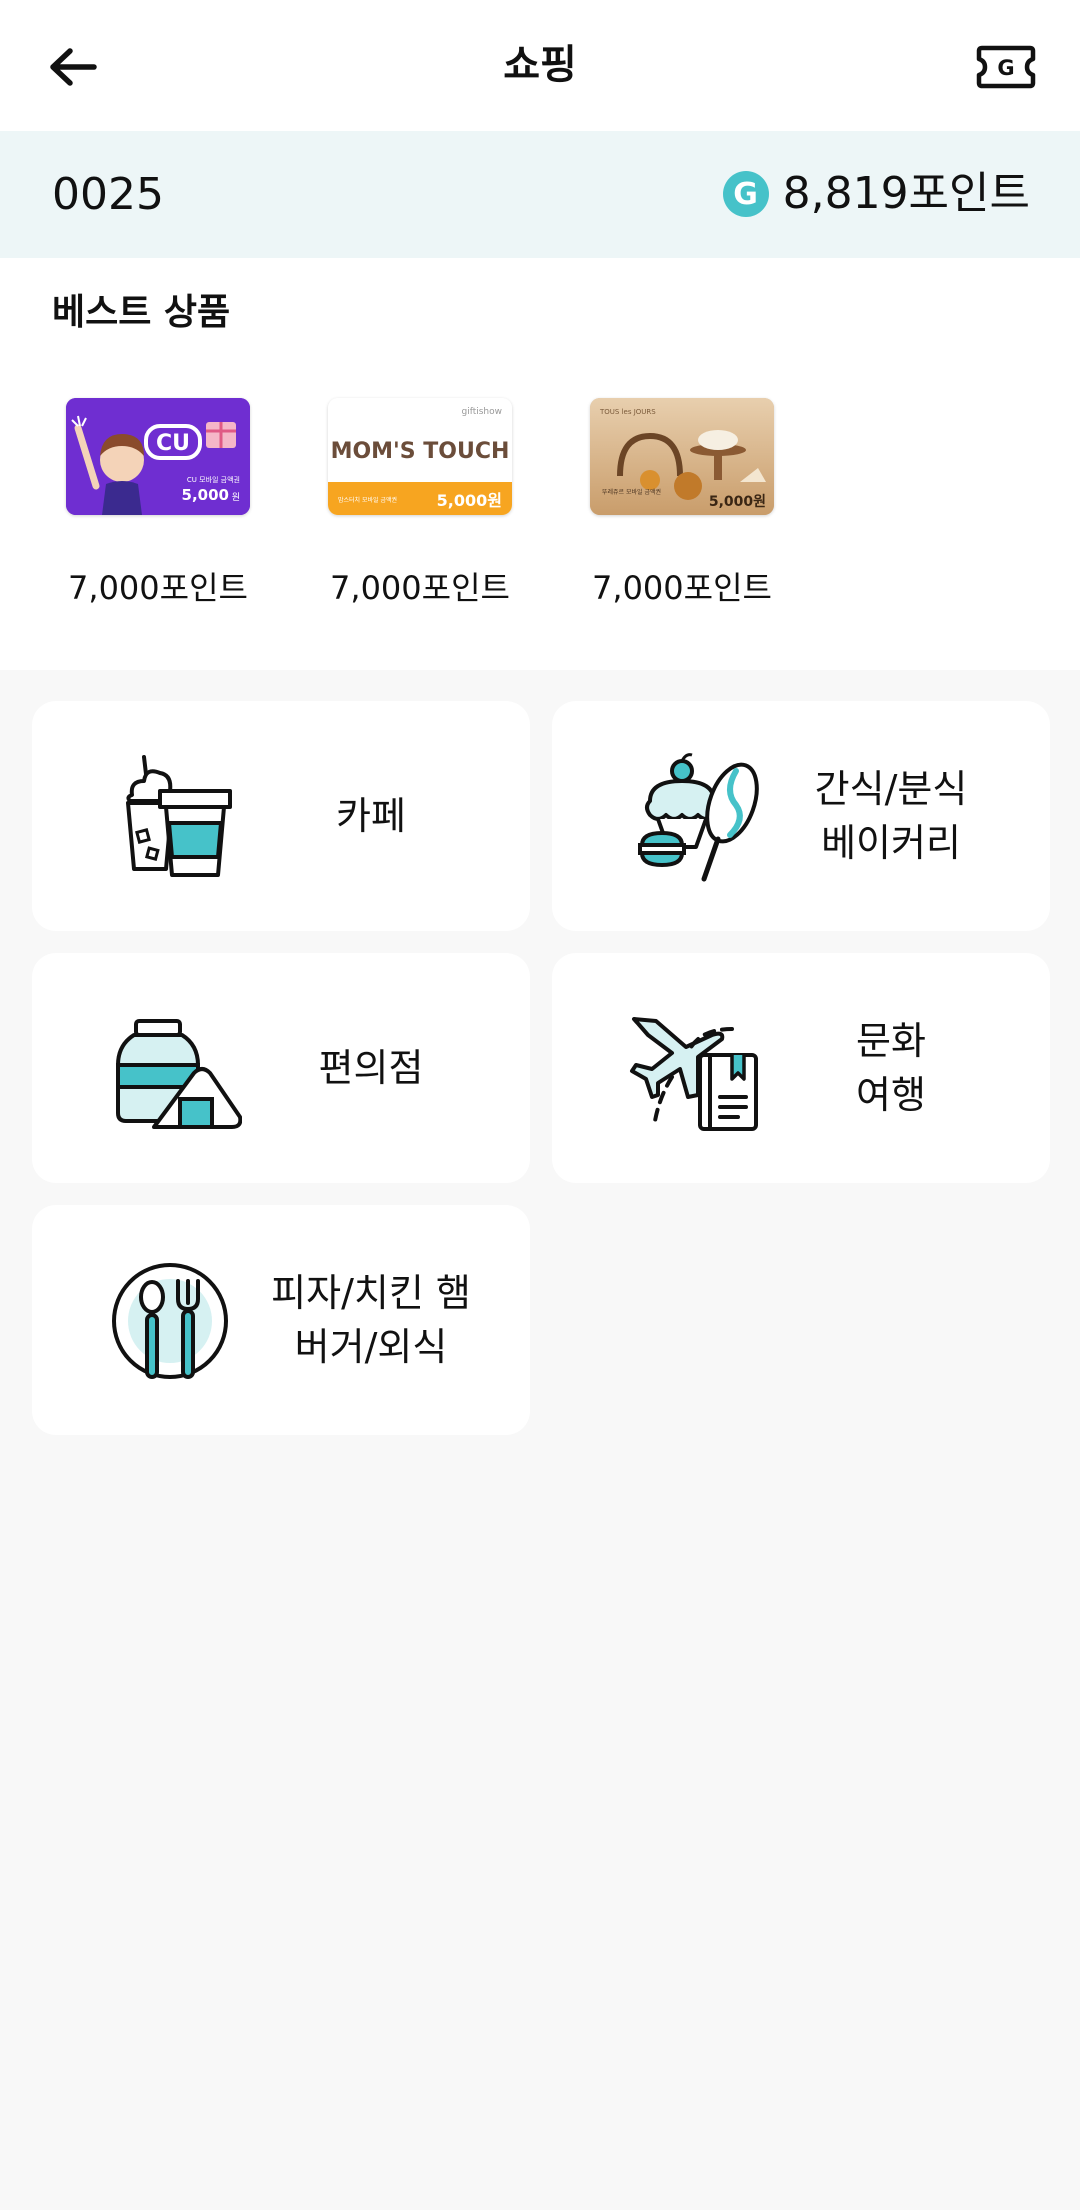  I want to click on tous-logo-text: TOUS les JOURS, so click(627, 412).